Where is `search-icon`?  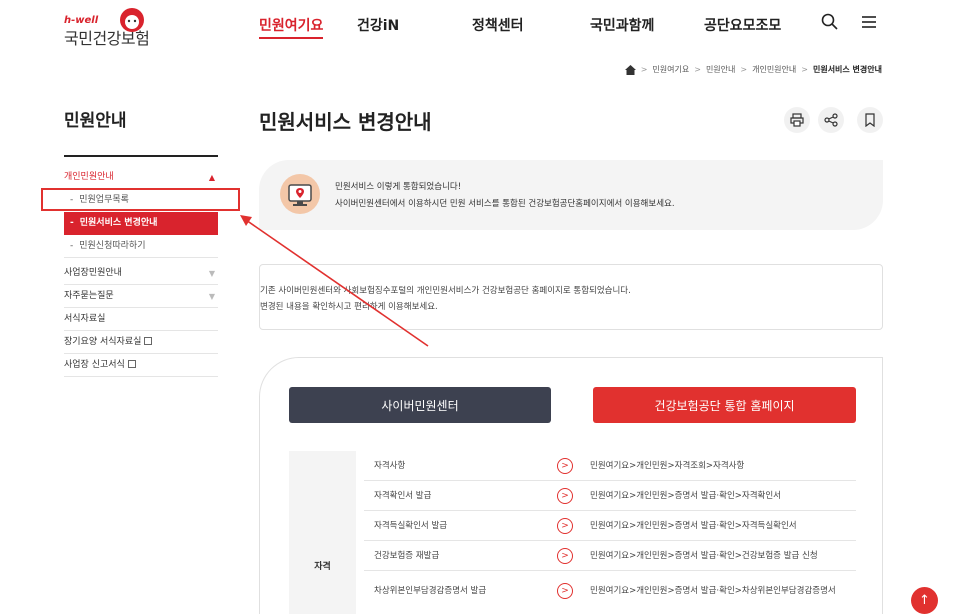 search-icon is located at coordinates (830, 22).